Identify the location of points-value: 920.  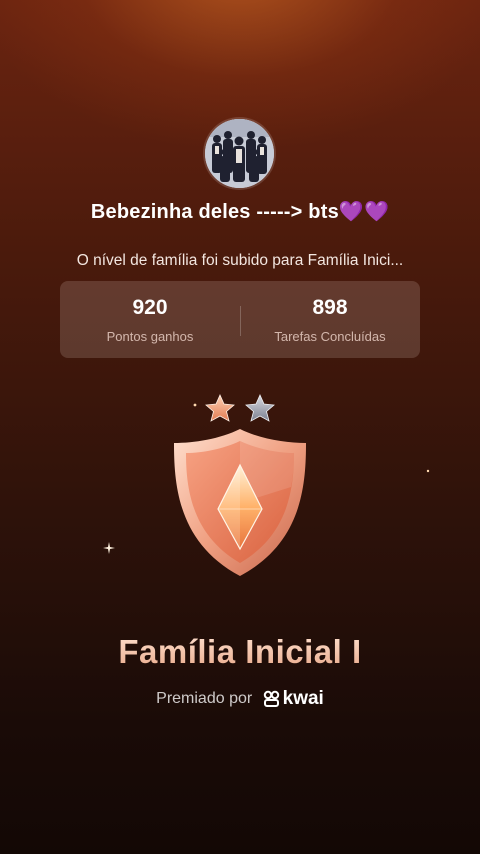
(150, 307).